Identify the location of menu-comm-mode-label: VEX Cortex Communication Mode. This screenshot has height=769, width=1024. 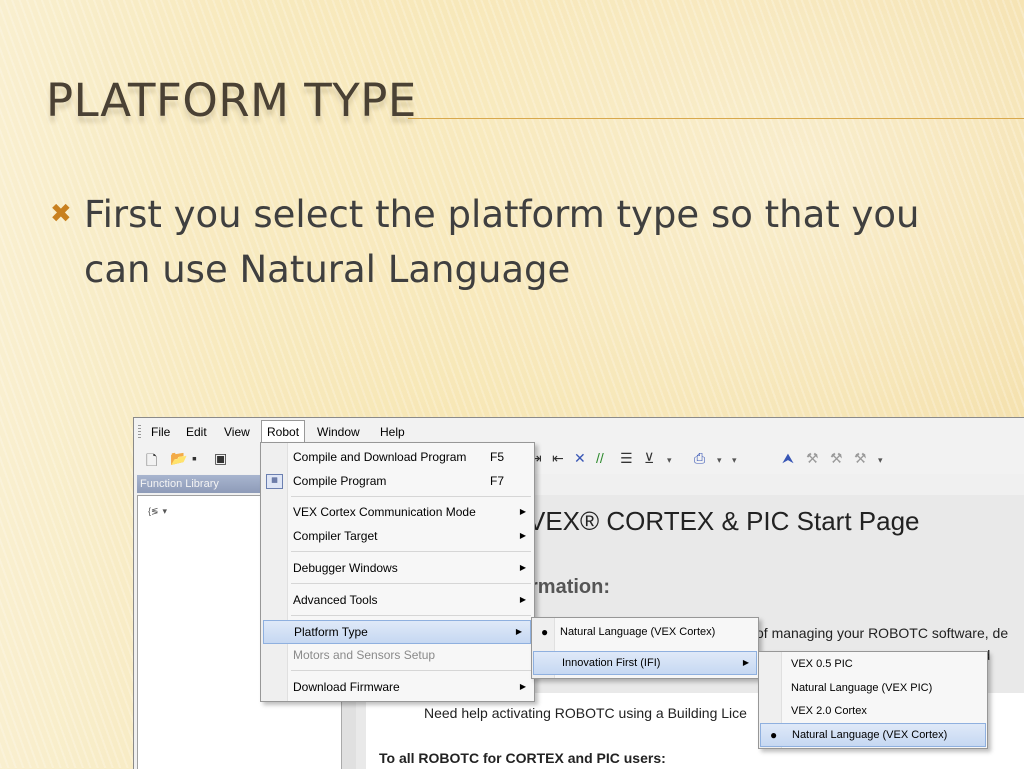
(384, 512).